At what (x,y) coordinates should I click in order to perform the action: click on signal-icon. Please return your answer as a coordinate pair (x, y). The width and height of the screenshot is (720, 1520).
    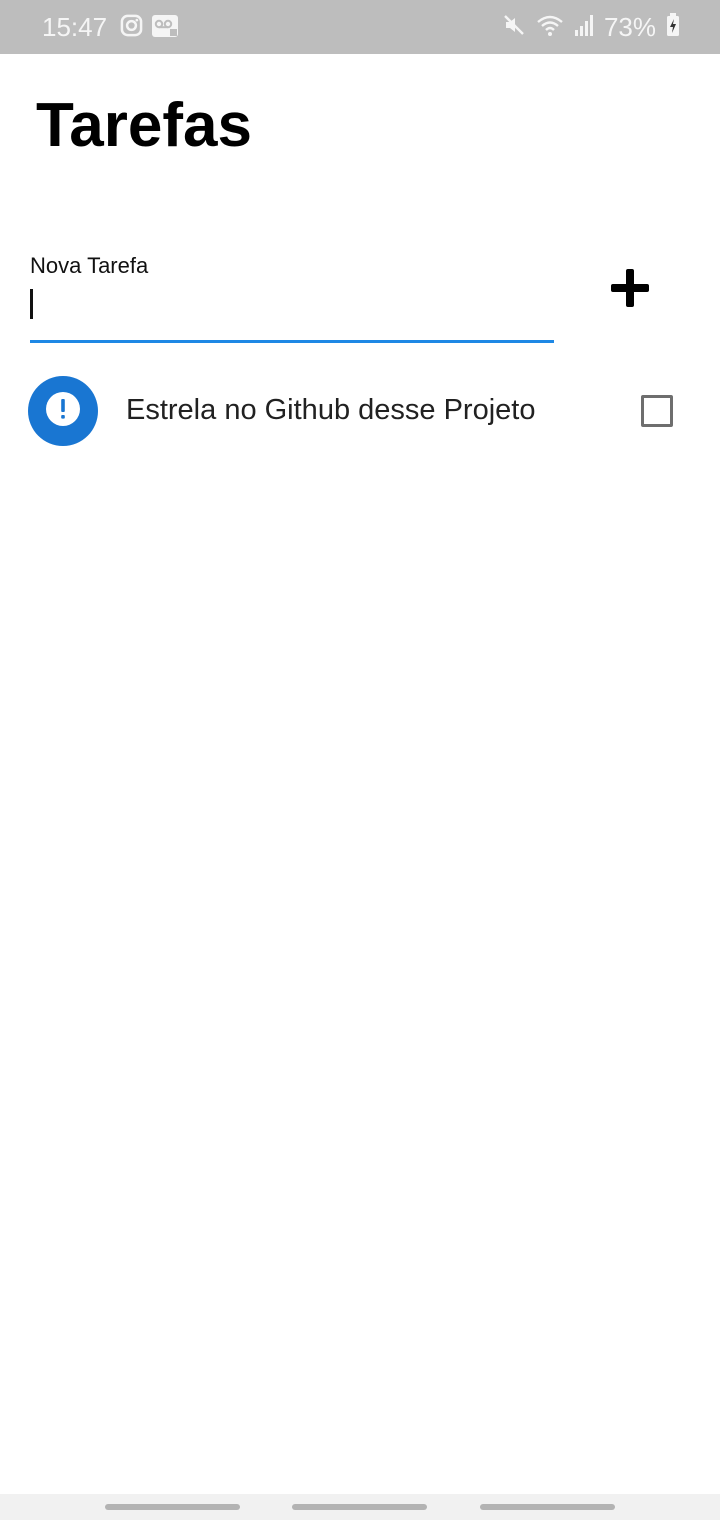
    Looking at the image, I should click on (584, 27).